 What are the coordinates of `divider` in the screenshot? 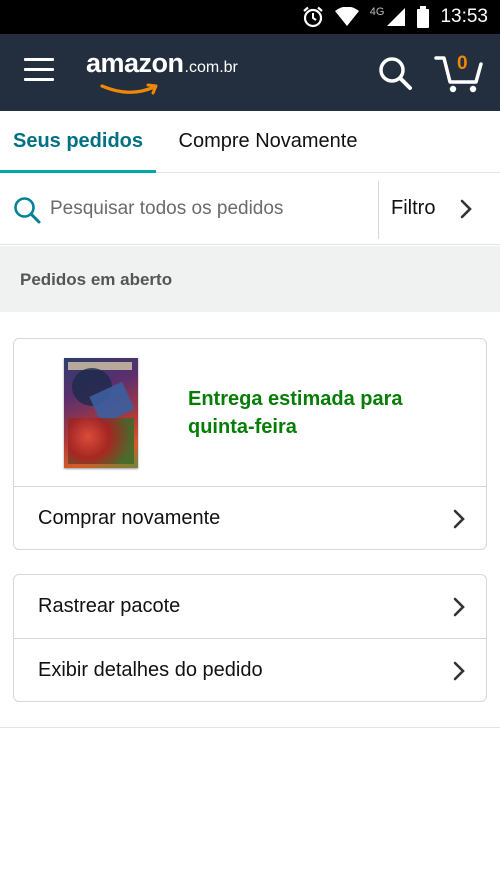 It's located at (250, 727).